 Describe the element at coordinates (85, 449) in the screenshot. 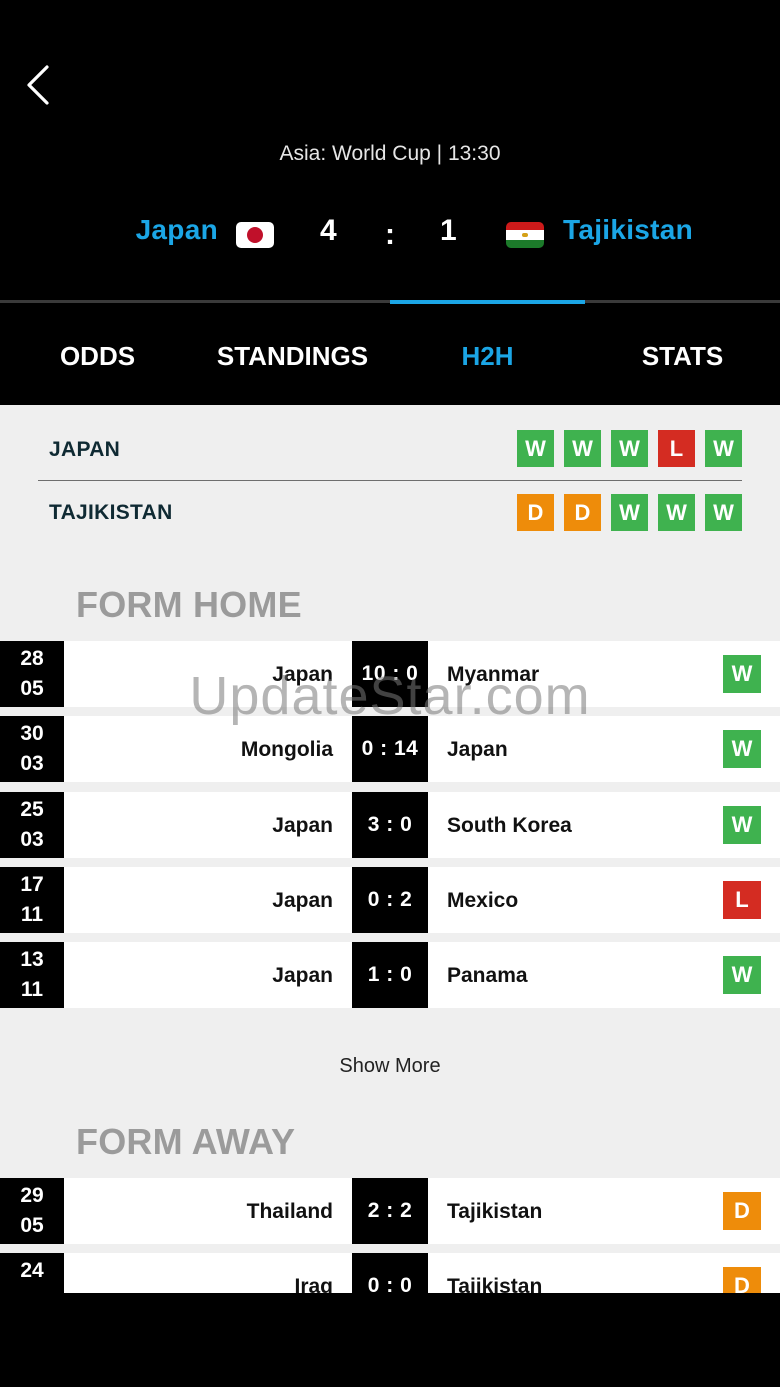

I see `form-team-name: JAPAN` at that location.